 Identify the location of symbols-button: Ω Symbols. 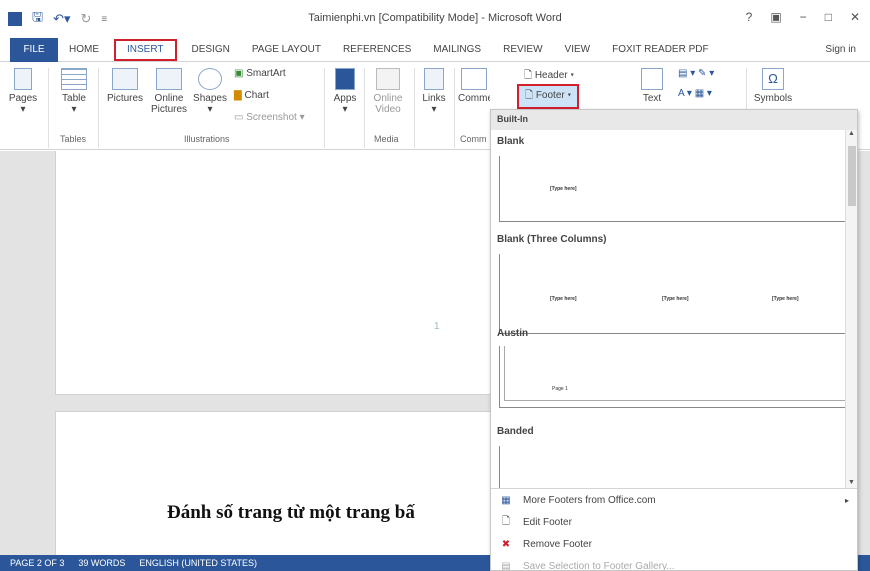
(773, 86).